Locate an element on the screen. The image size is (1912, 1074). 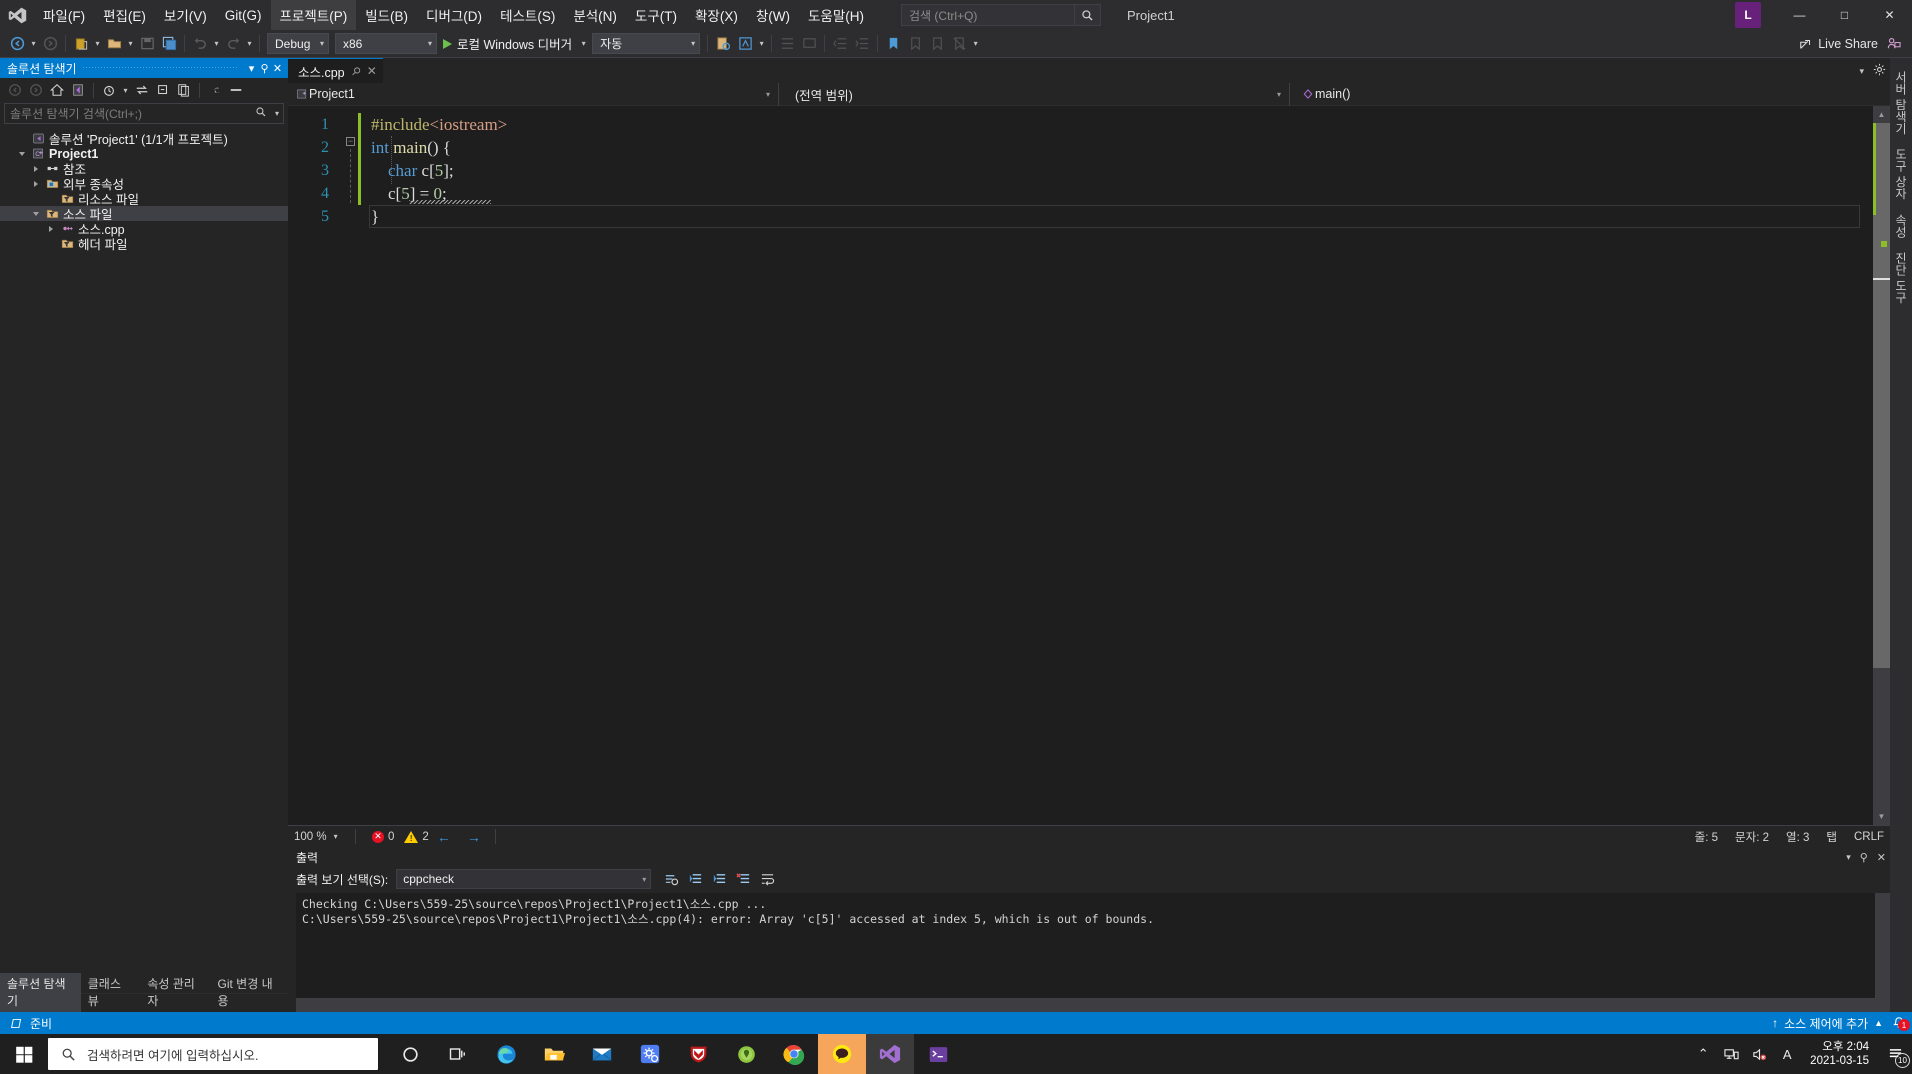
close-button: ✕ is located at coordinates (1889, 15).